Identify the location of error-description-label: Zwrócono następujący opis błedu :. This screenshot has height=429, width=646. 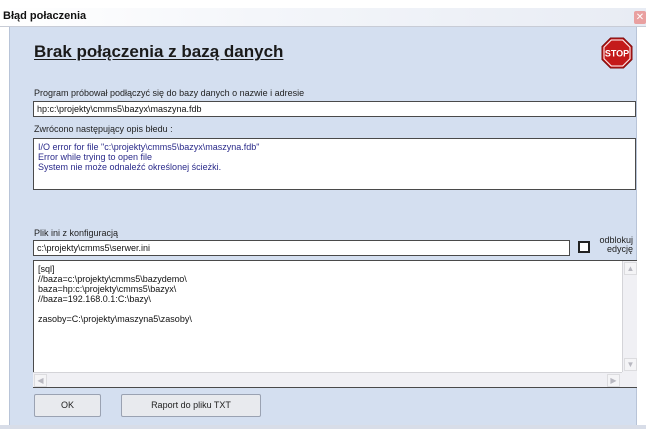
(103, 129).